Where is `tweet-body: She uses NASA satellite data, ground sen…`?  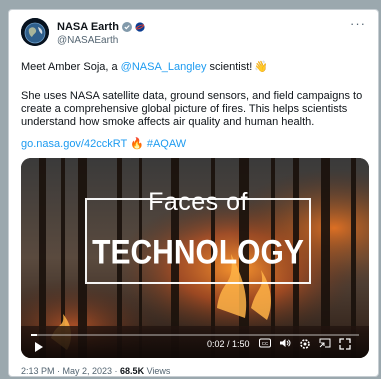 tweet-body: She uses NASA satellite data, ground sen… is located at coordinates (196, 109).